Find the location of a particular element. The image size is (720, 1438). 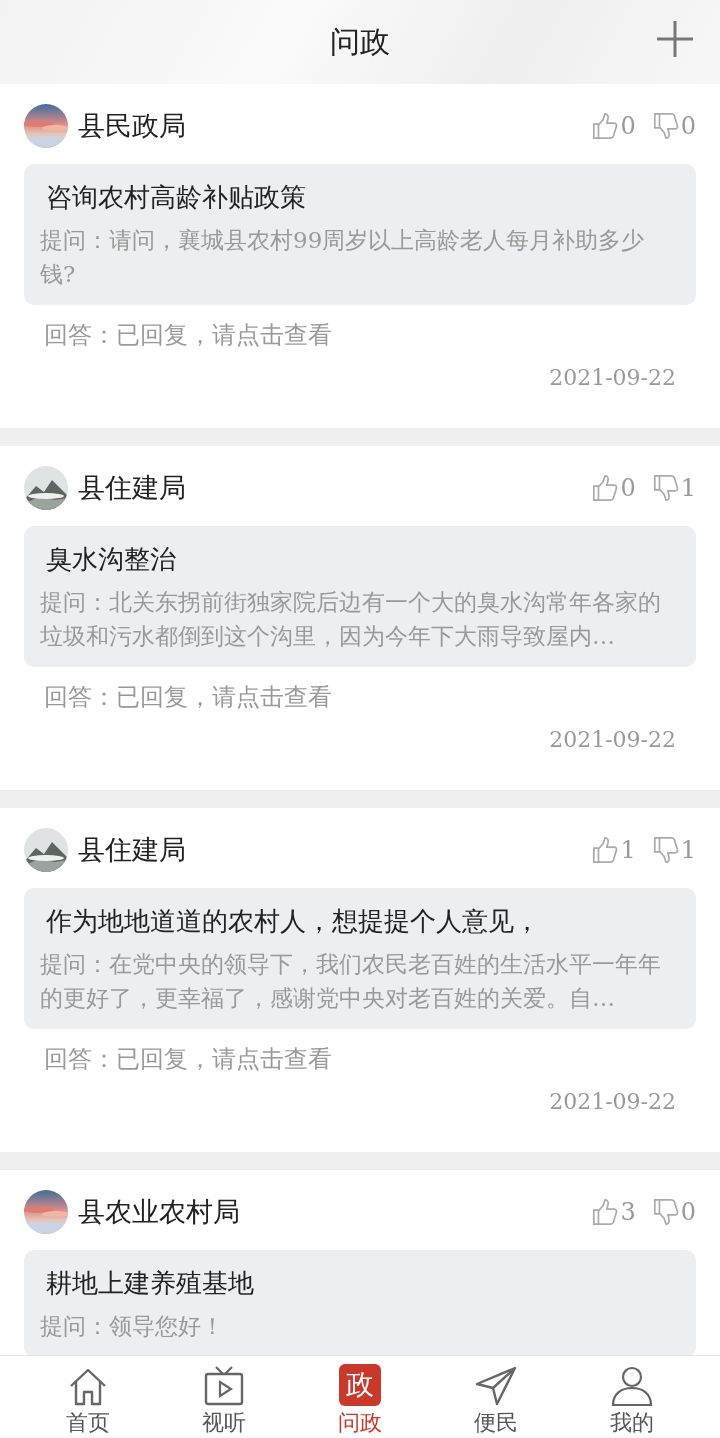

like-button: 1 is located at coordinates (613, 850).